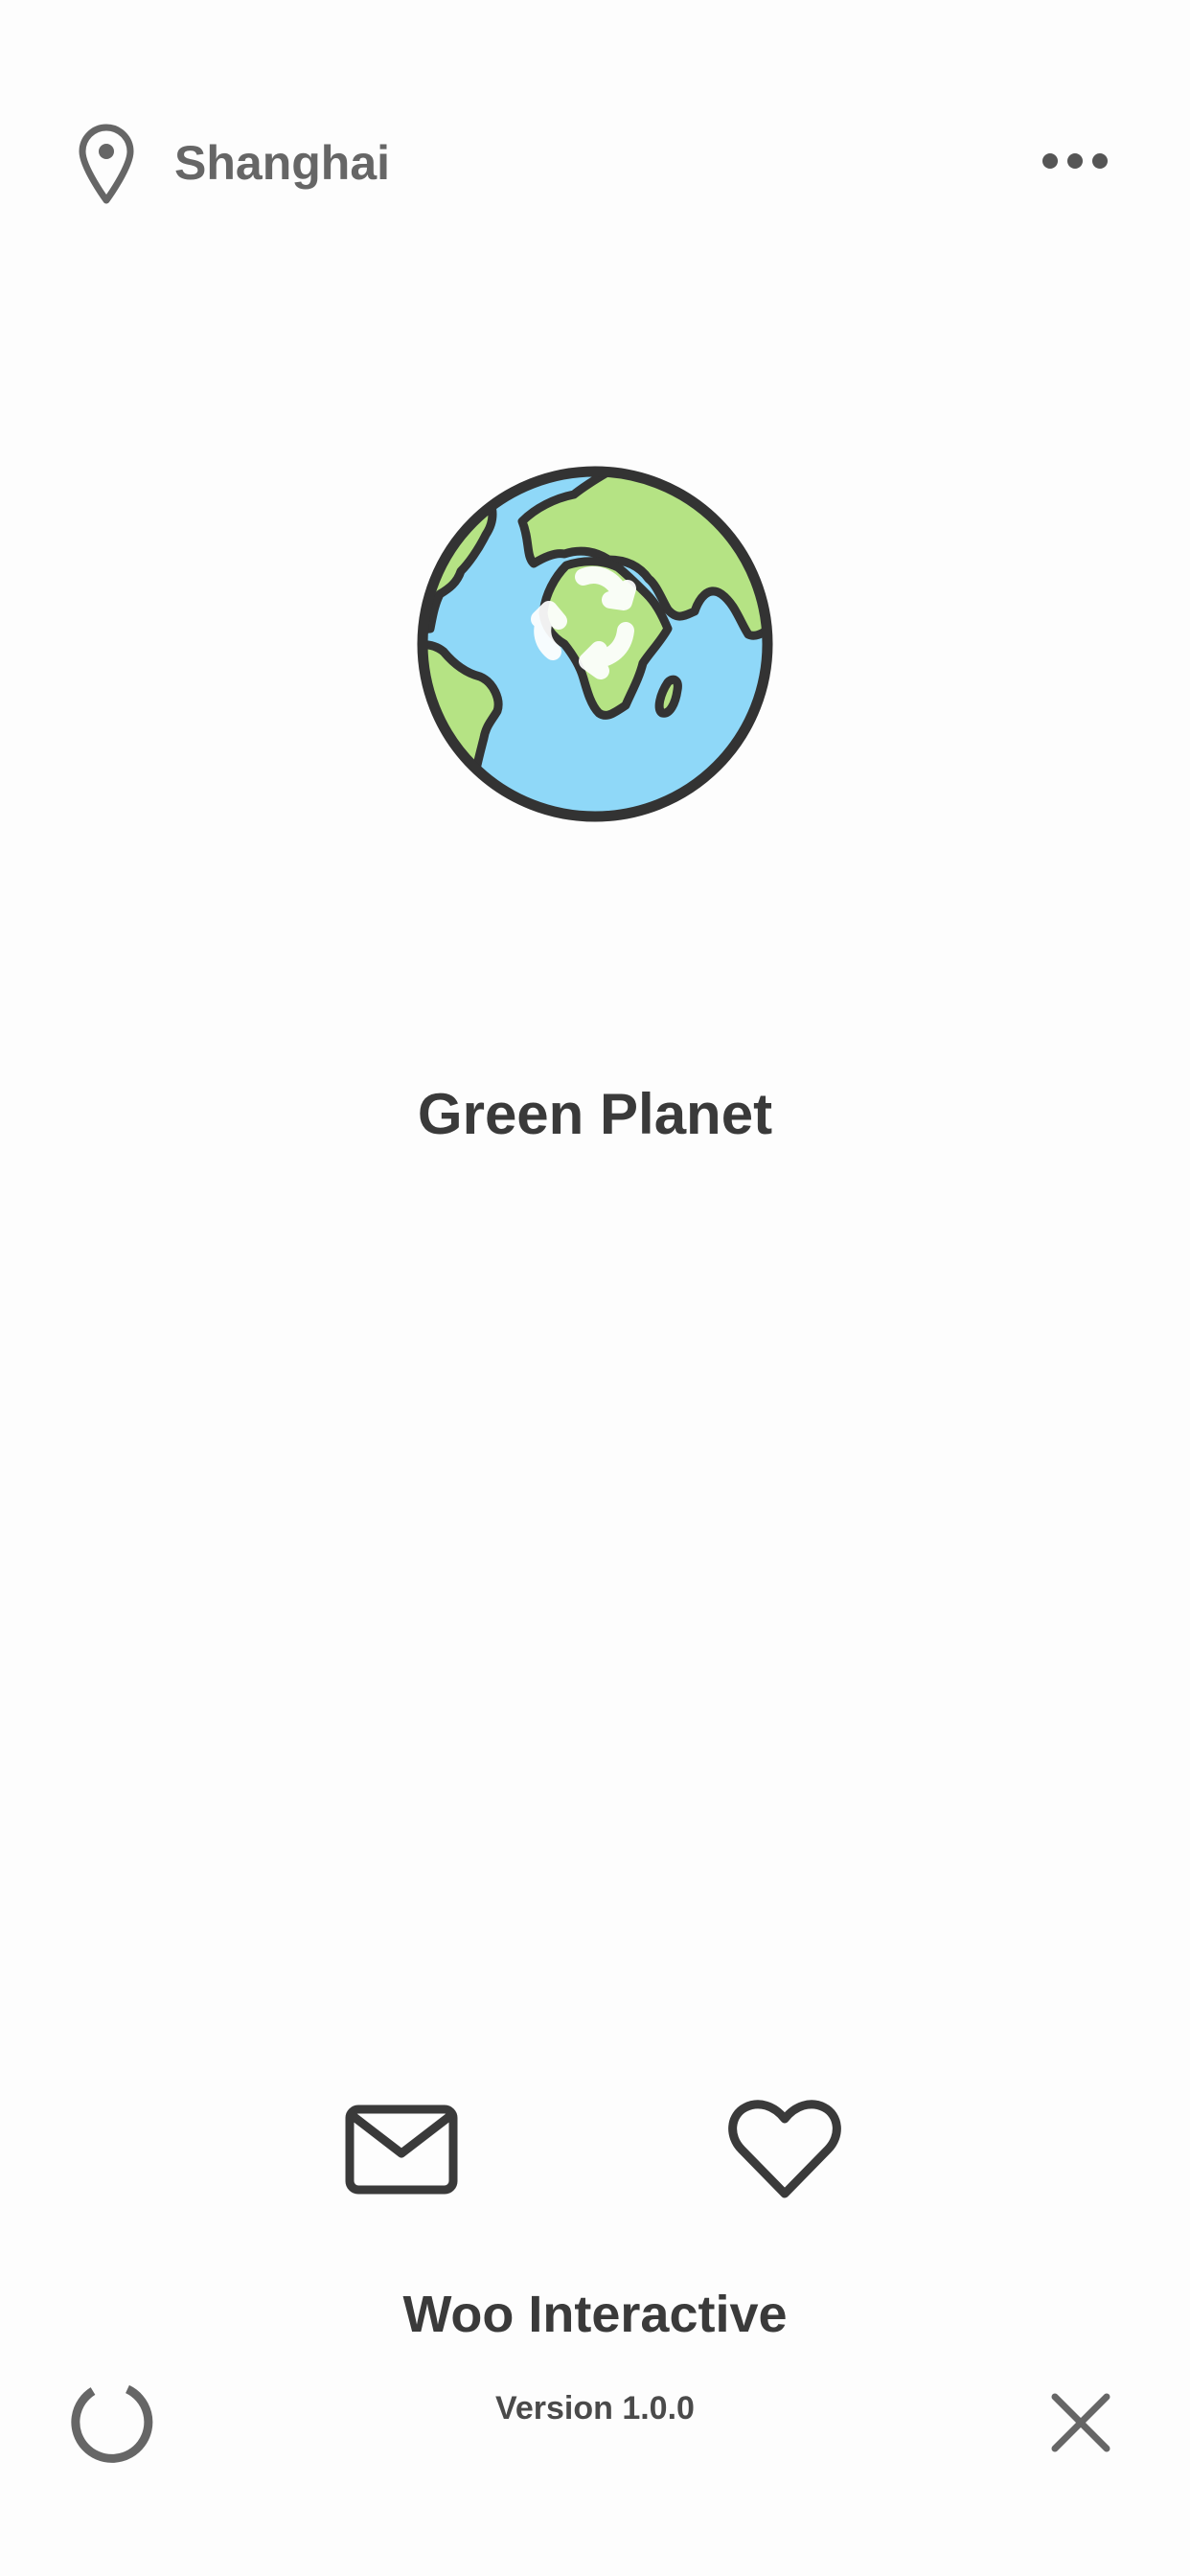  I want to click on refresh-button, so click(113, 2424).